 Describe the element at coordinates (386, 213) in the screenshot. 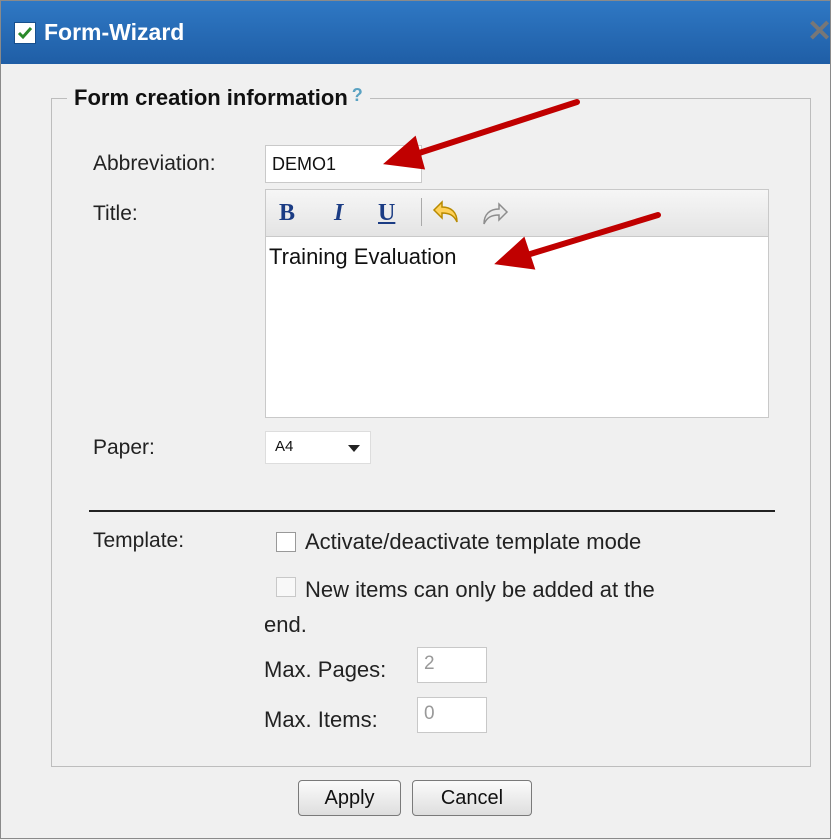

I see `underline-button: U` at that location.